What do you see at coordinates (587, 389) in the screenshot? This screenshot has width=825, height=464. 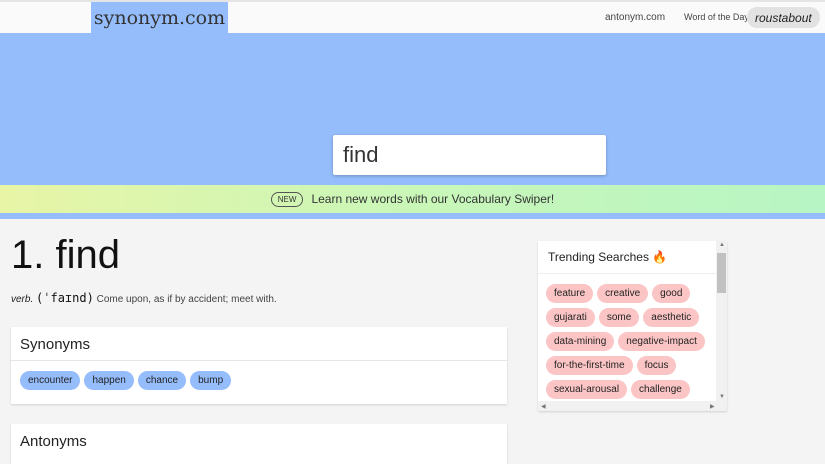 I see `trending-chip: sexual-arousal` at bounding box center [587, 389].